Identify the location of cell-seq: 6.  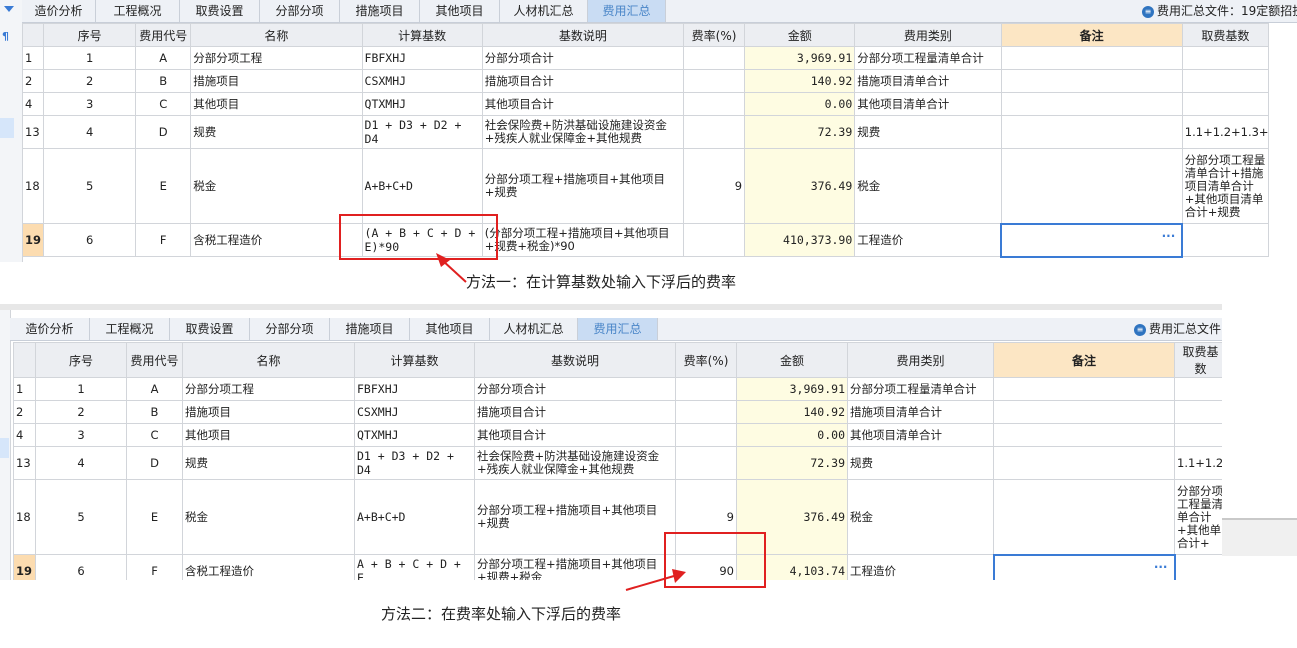
(81, 567).